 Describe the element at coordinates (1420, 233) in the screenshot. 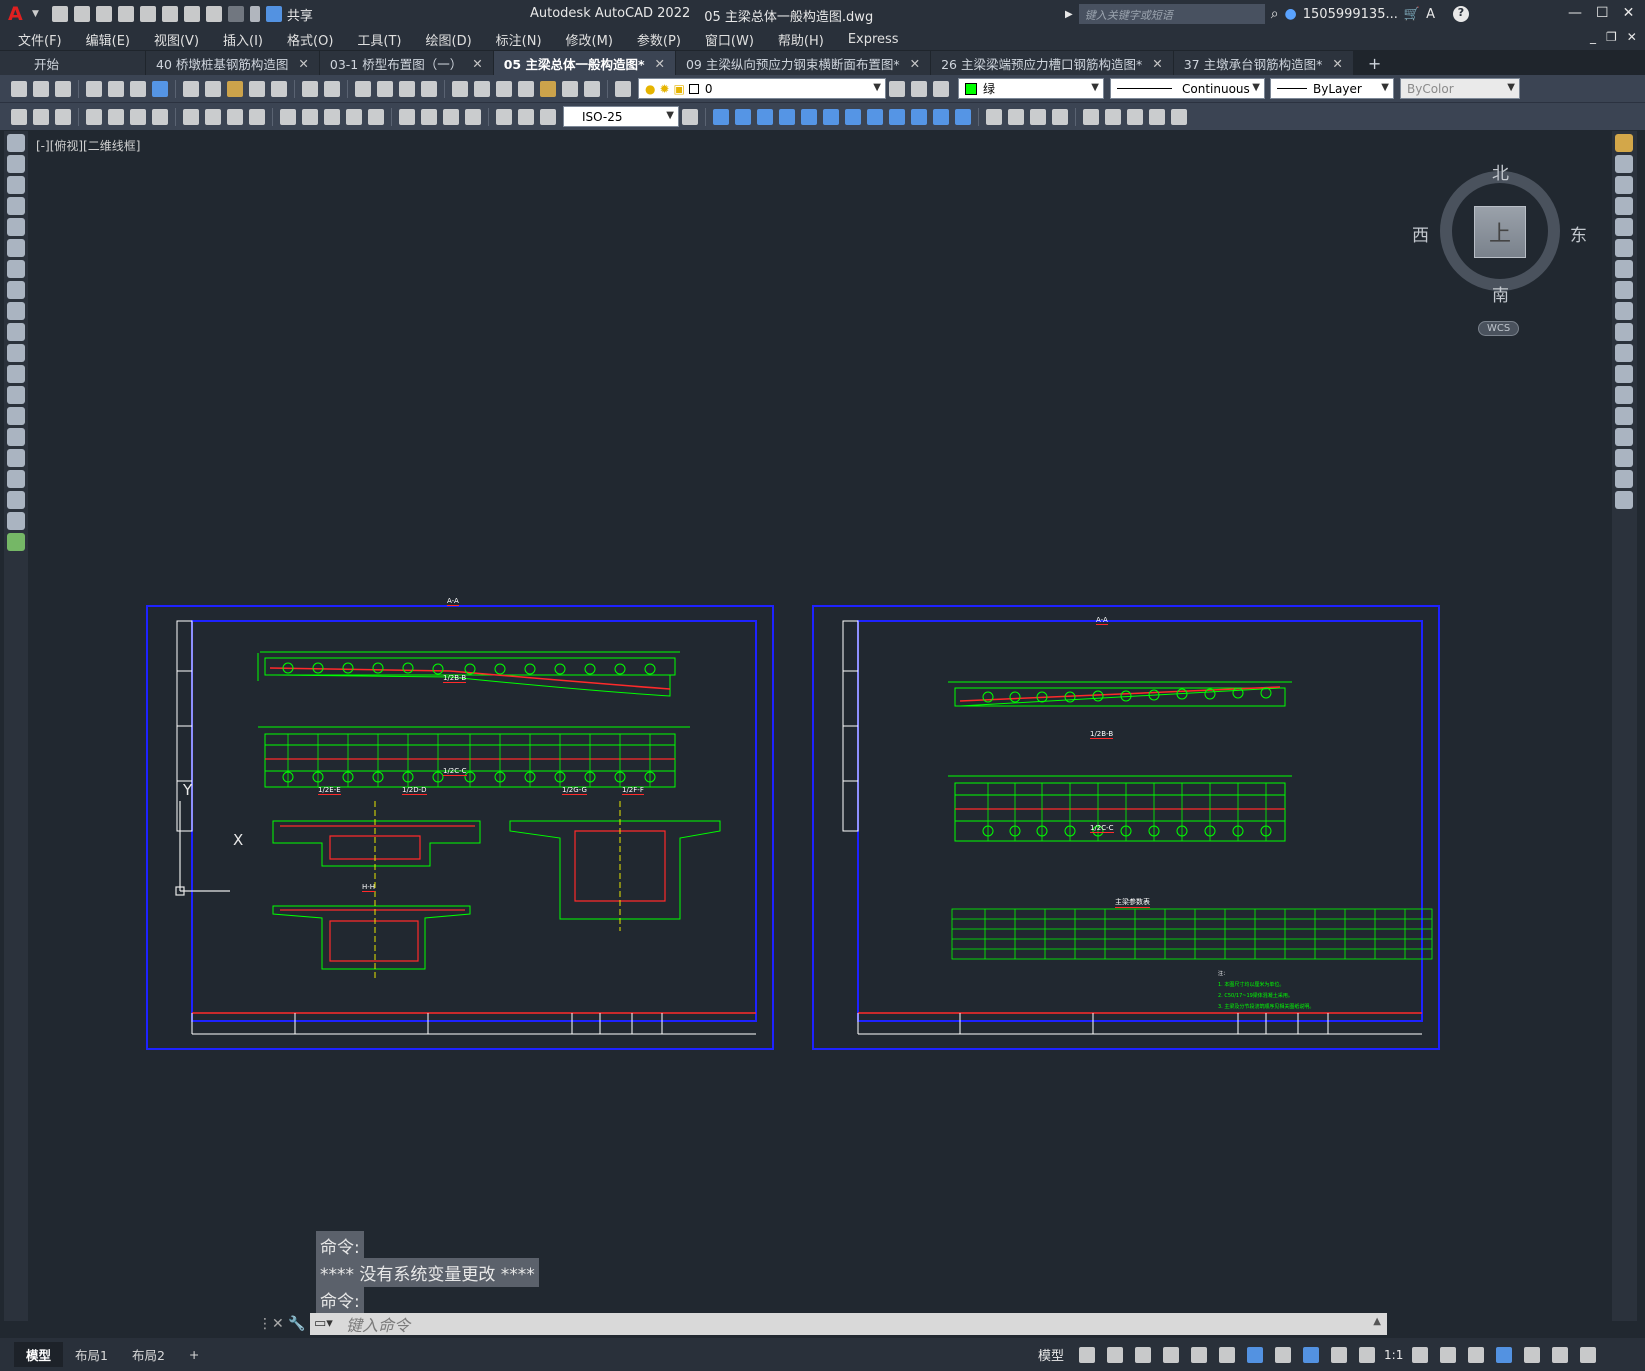

I see `compass-west: 西` at that location.